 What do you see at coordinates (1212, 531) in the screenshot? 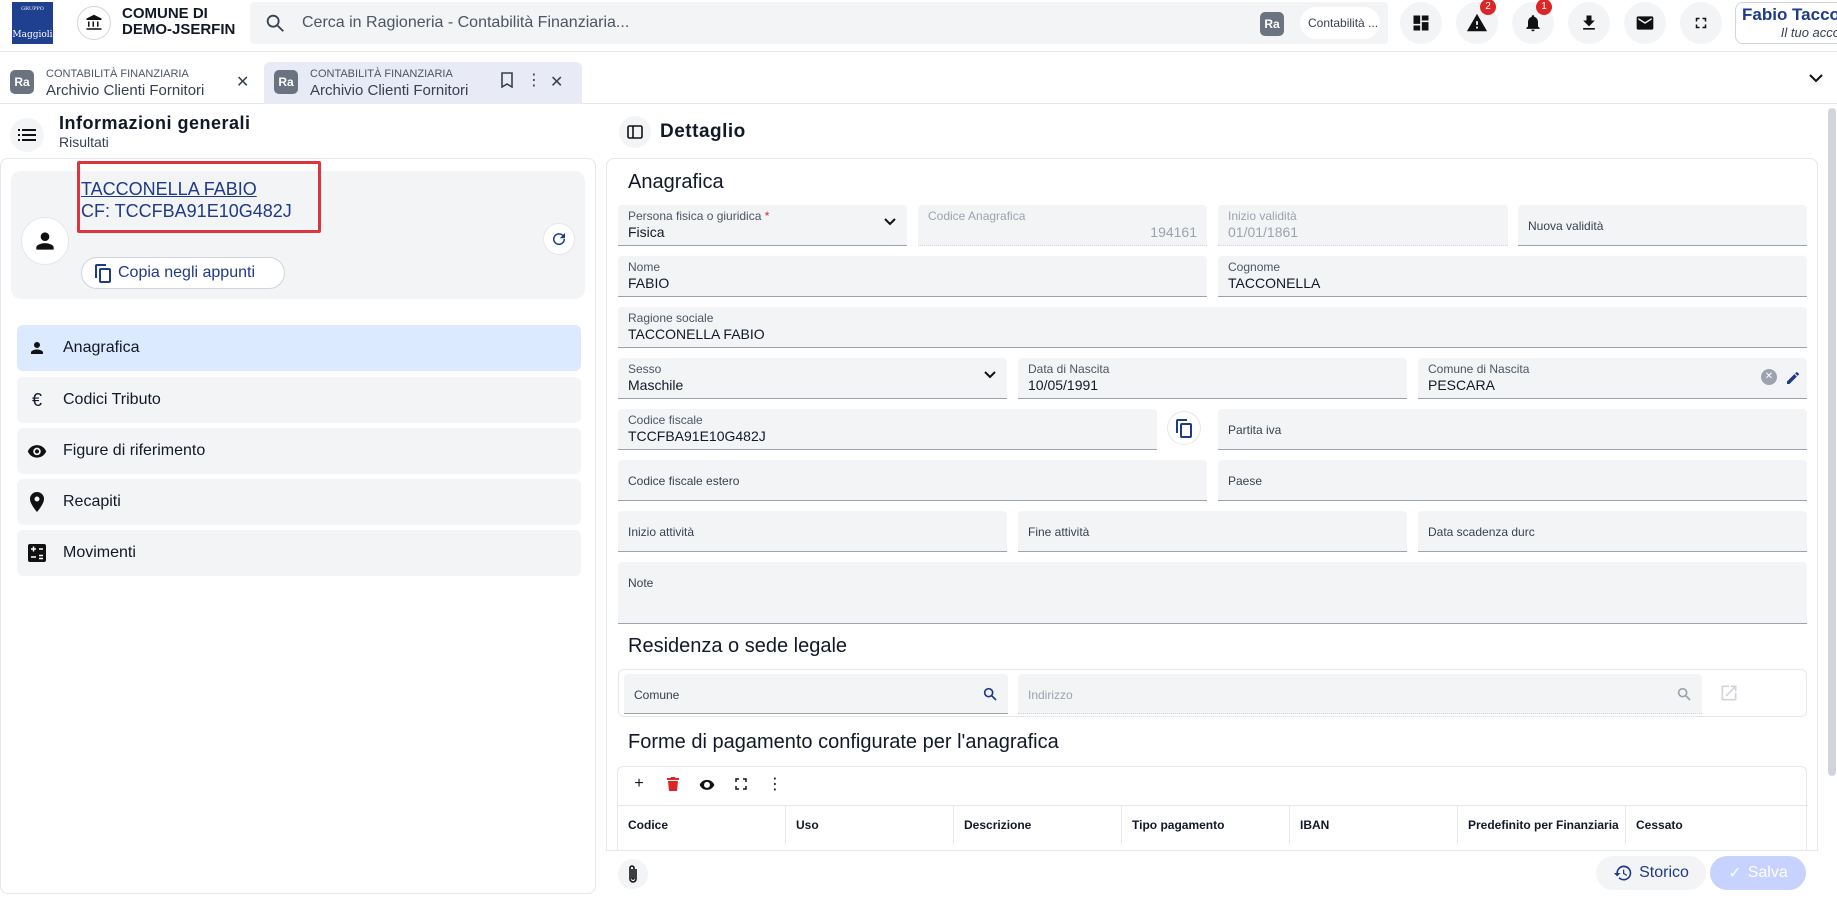
I see `fine-attivita-field: Fine attività` at bounding box center [1212, 531].